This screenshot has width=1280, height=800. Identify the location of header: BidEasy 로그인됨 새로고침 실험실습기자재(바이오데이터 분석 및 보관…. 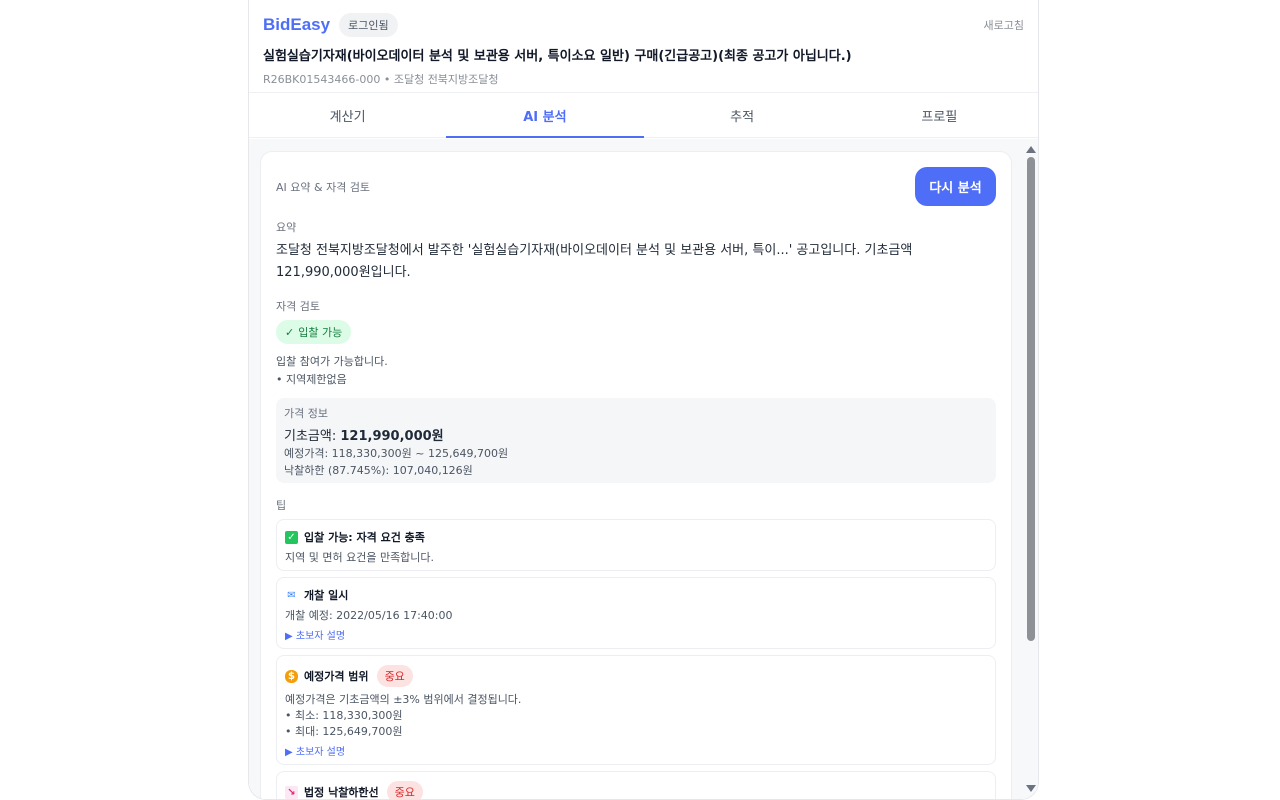
(643, 46).